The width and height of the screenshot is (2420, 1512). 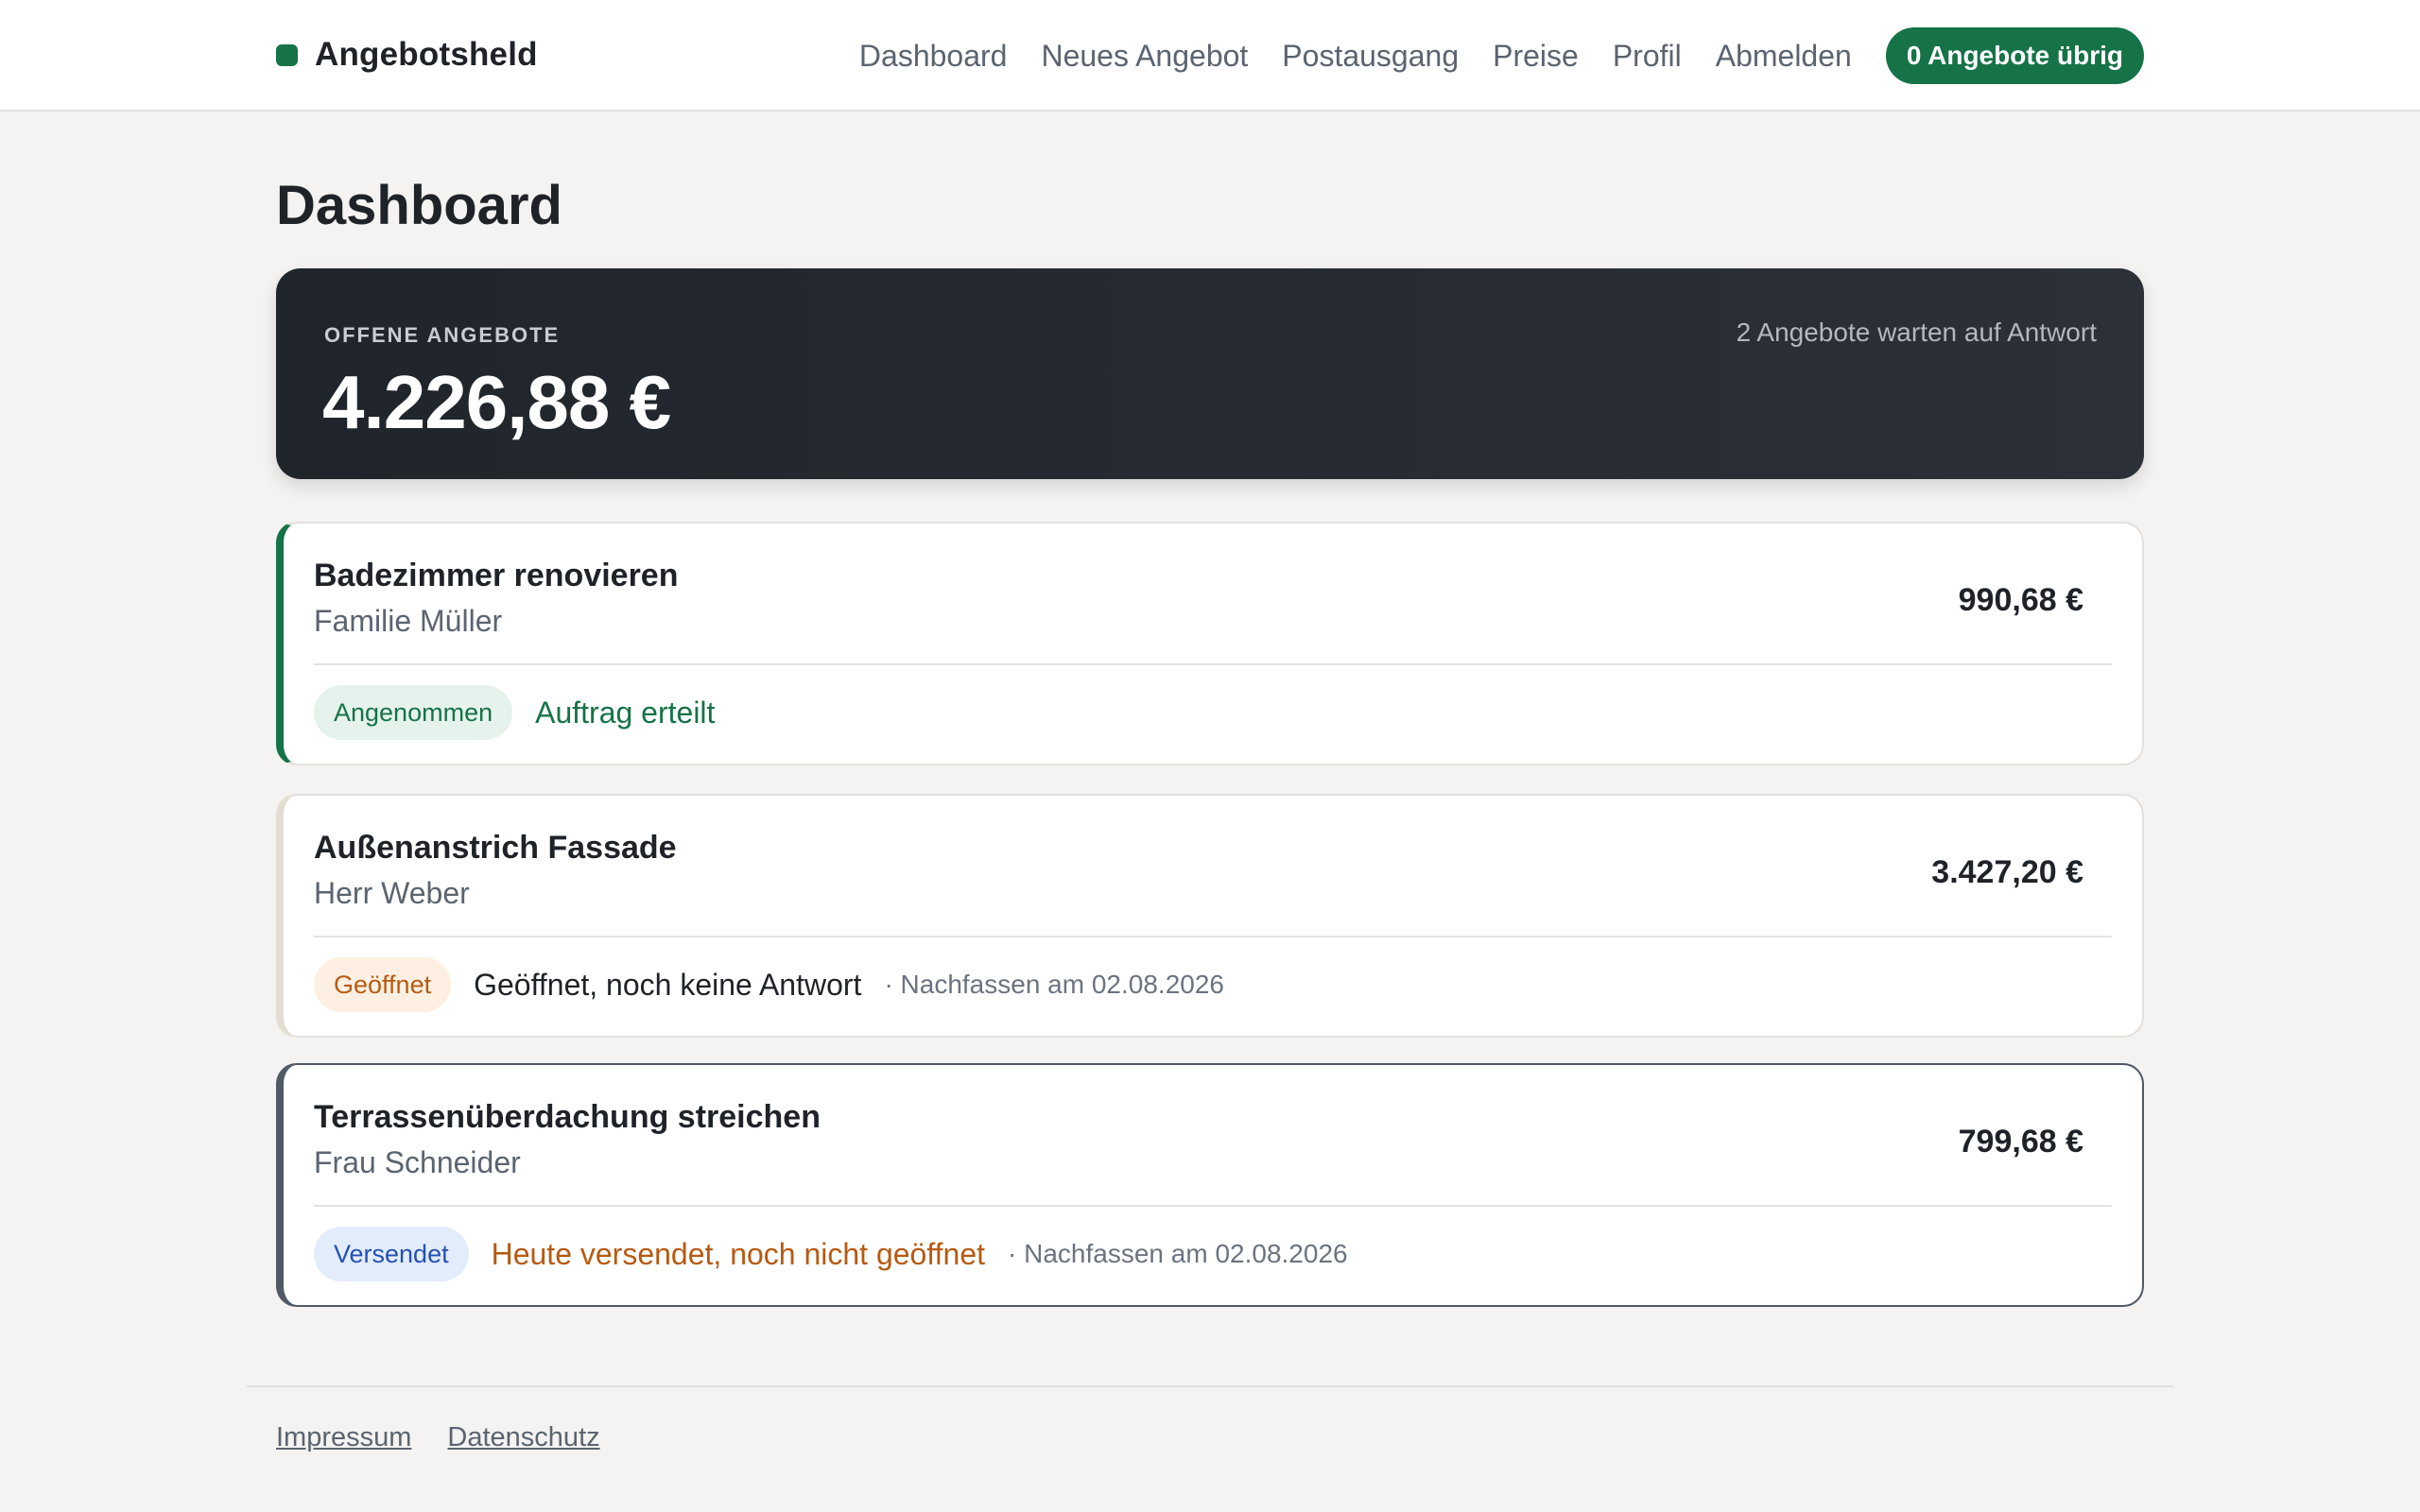 I want to click on brand-logo: Angebotsheld, so click(x=407, y=55).